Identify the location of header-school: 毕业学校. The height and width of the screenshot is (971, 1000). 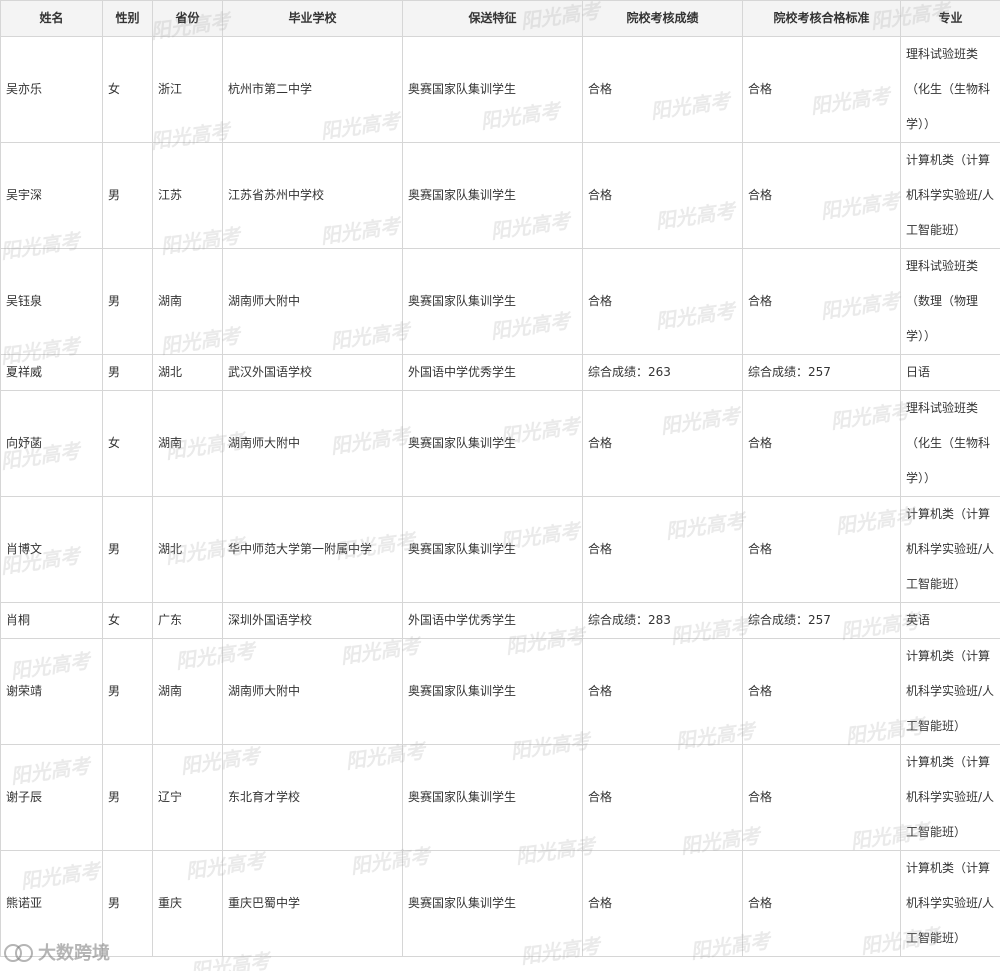
(312, 18).